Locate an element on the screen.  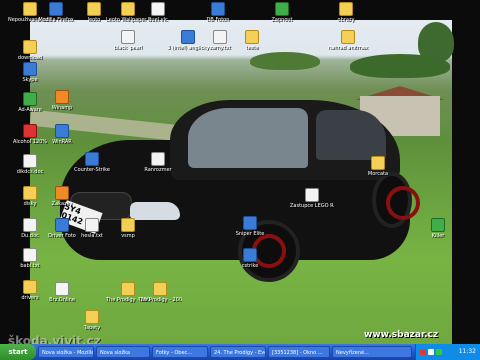
desktop-icon: Brz.Online is located at coordinates (62, 297).